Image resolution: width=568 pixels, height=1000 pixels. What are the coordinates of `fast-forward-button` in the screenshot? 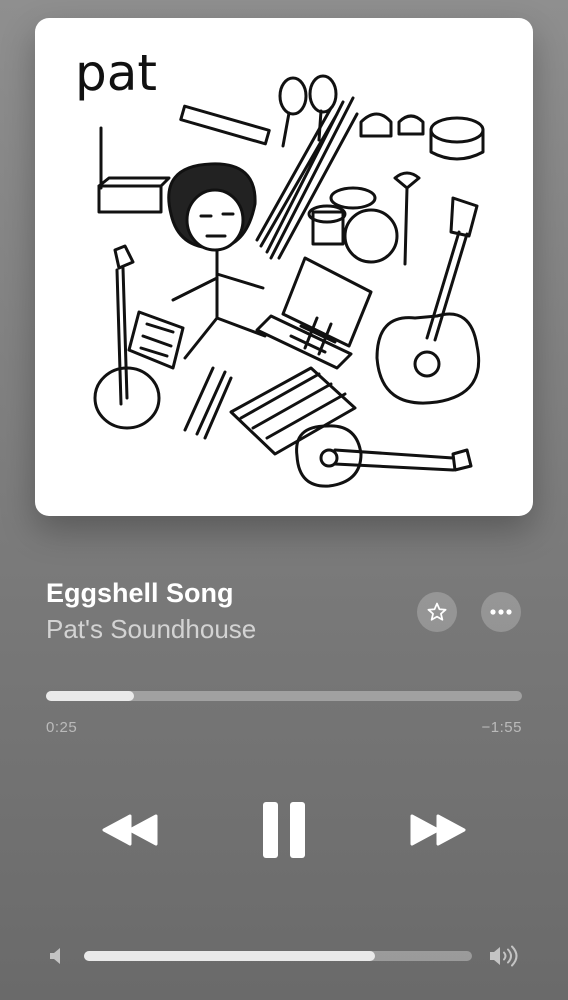 It's located at (438, 830).